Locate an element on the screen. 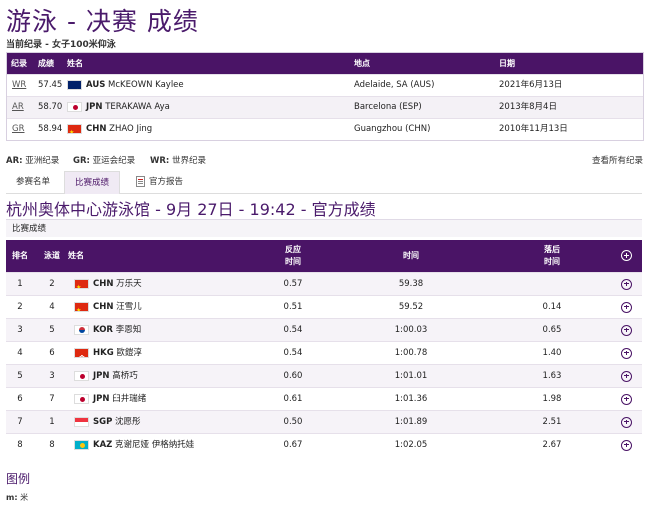 Image resolution: width=650 pixels, height=505 pixels. result-reaction-time: 0.51 is located at coordinates (293, 307).